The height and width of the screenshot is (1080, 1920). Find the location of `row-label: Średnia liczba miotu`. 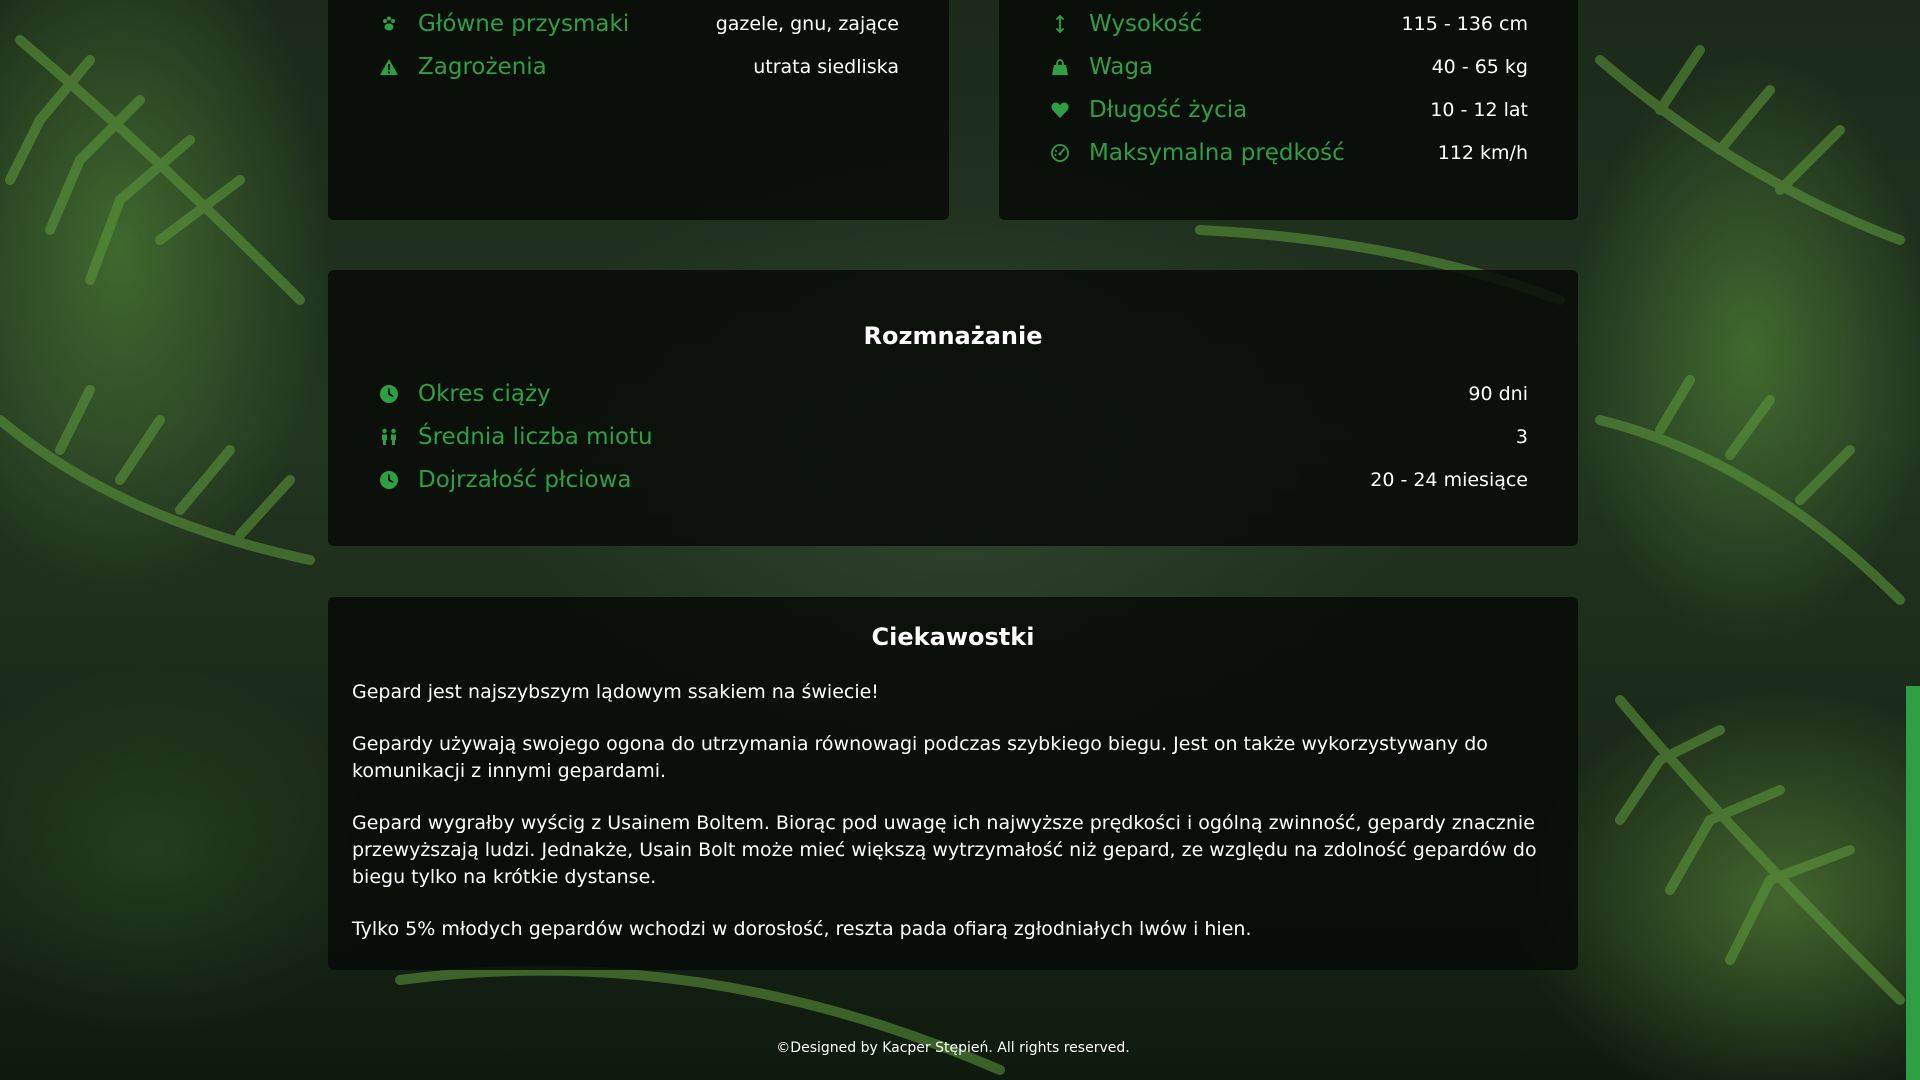

row-label: Średnia liczba miotu is located at coordinates (535, 437).